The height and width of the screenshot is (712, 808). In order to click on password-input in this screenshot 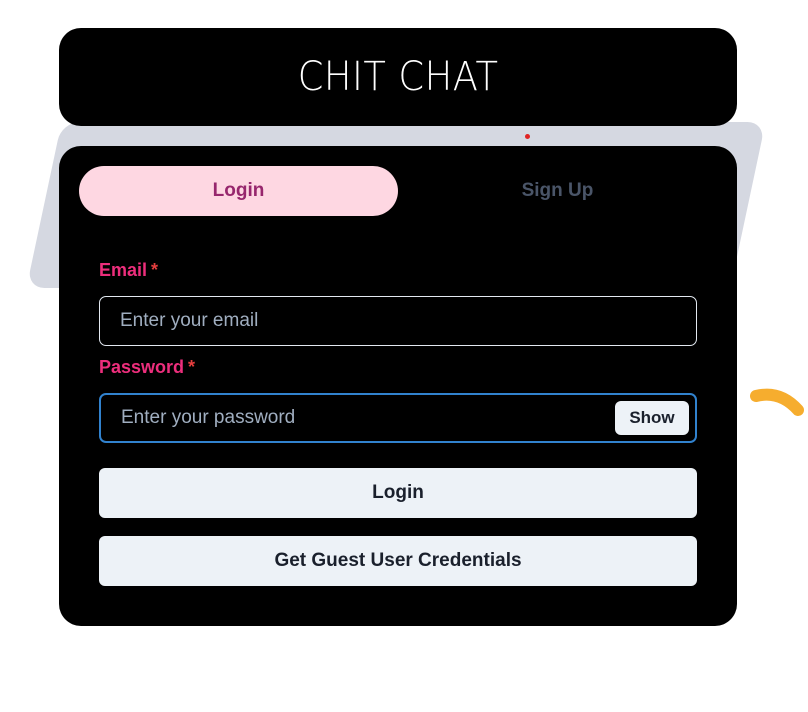, I will do `click(351, 418)`.